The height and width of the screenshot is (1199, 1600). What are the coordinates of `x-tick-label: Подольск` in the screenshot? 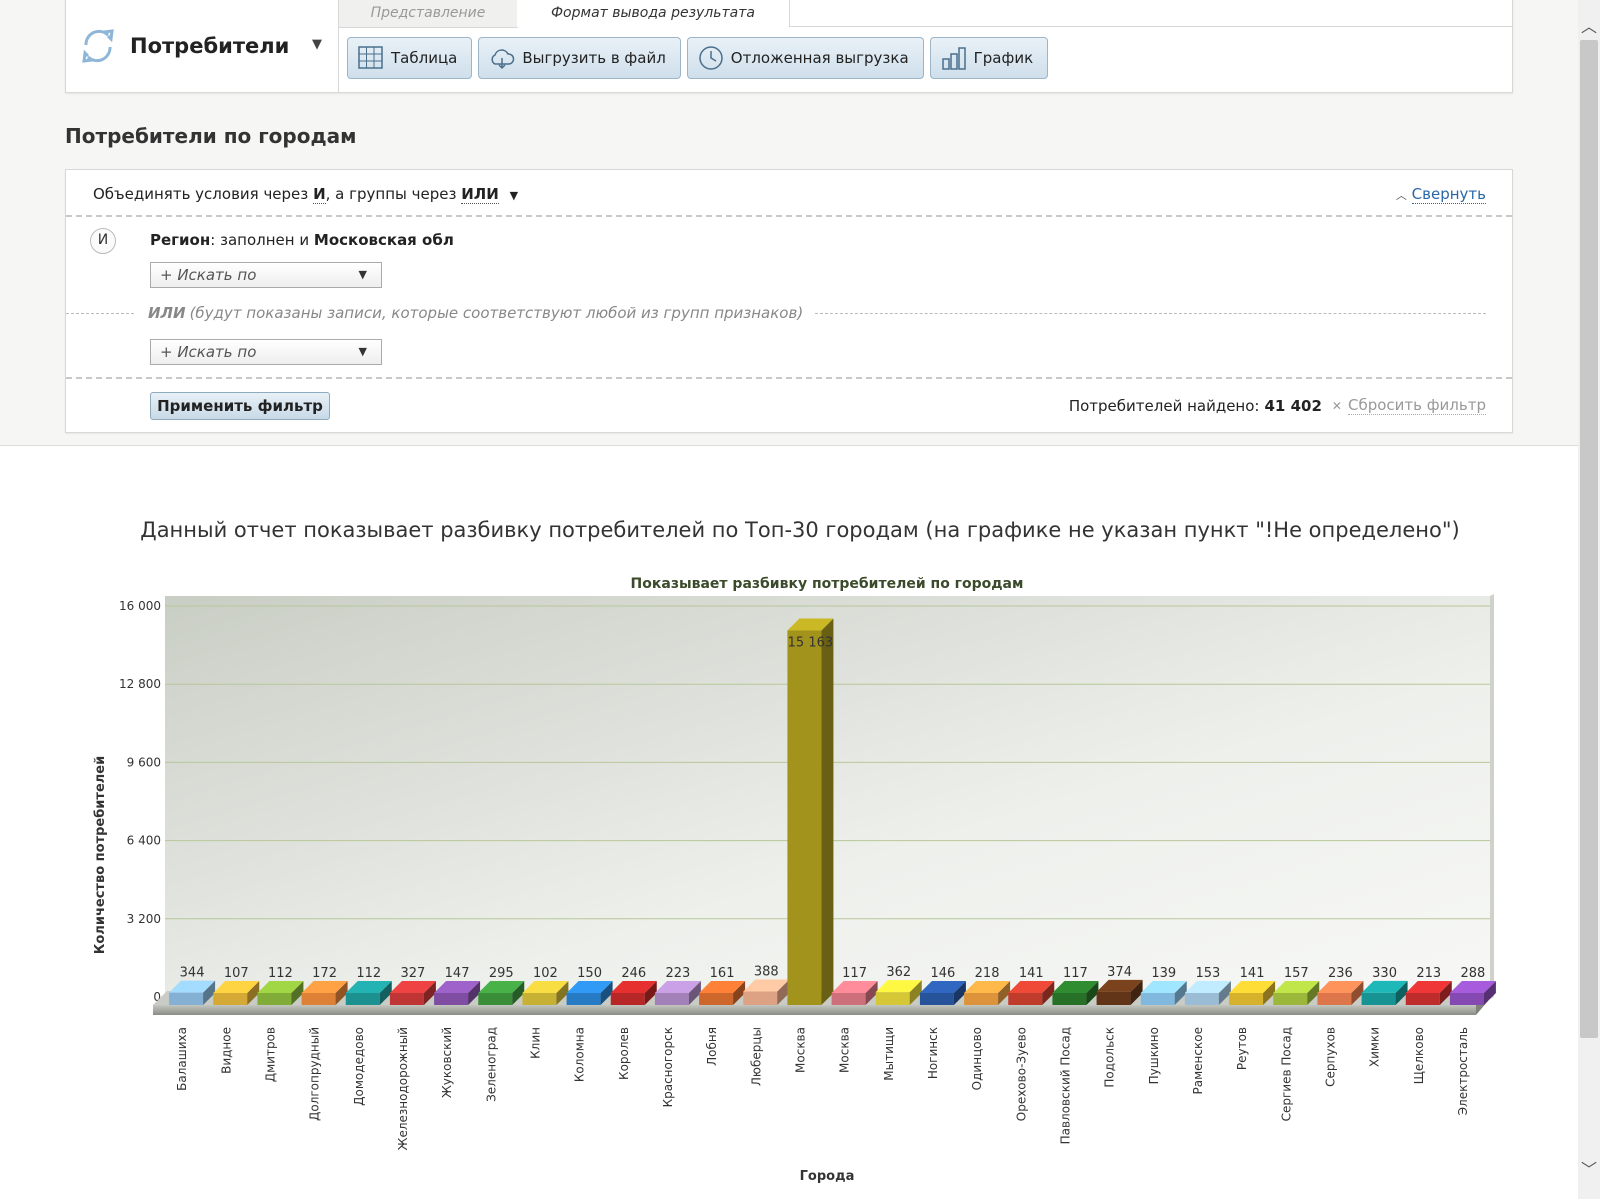 It's located at (1110, 1057).